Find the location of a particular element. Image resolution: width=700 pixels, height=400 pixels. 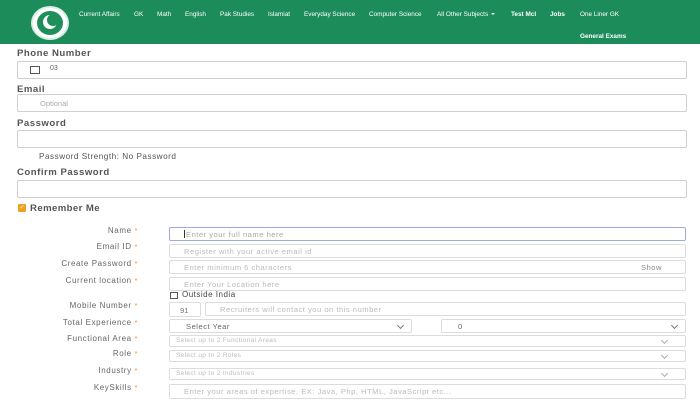

nav-jobs: Jobs is located at coordinates (557, 14).